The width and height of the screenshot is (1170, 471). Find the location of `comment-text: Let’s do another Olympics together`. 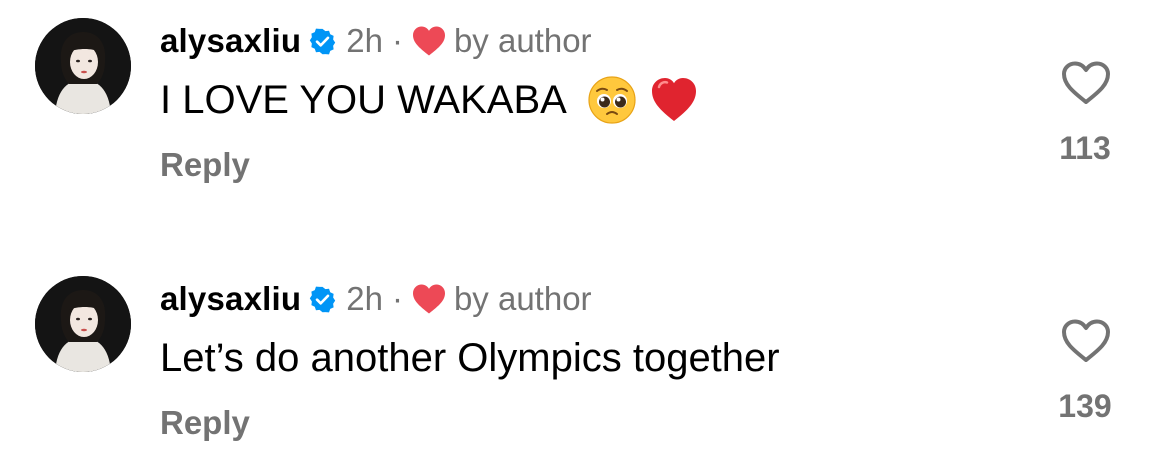

comment-text: Let’s do another Olympics together is located at coordinates (470, 358).